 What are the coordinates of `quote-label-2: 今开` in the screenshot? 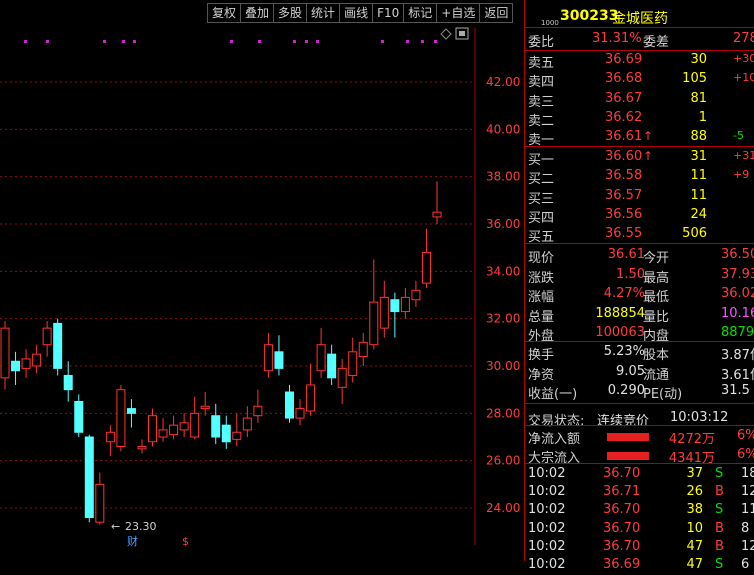 It's located at (656, 258).